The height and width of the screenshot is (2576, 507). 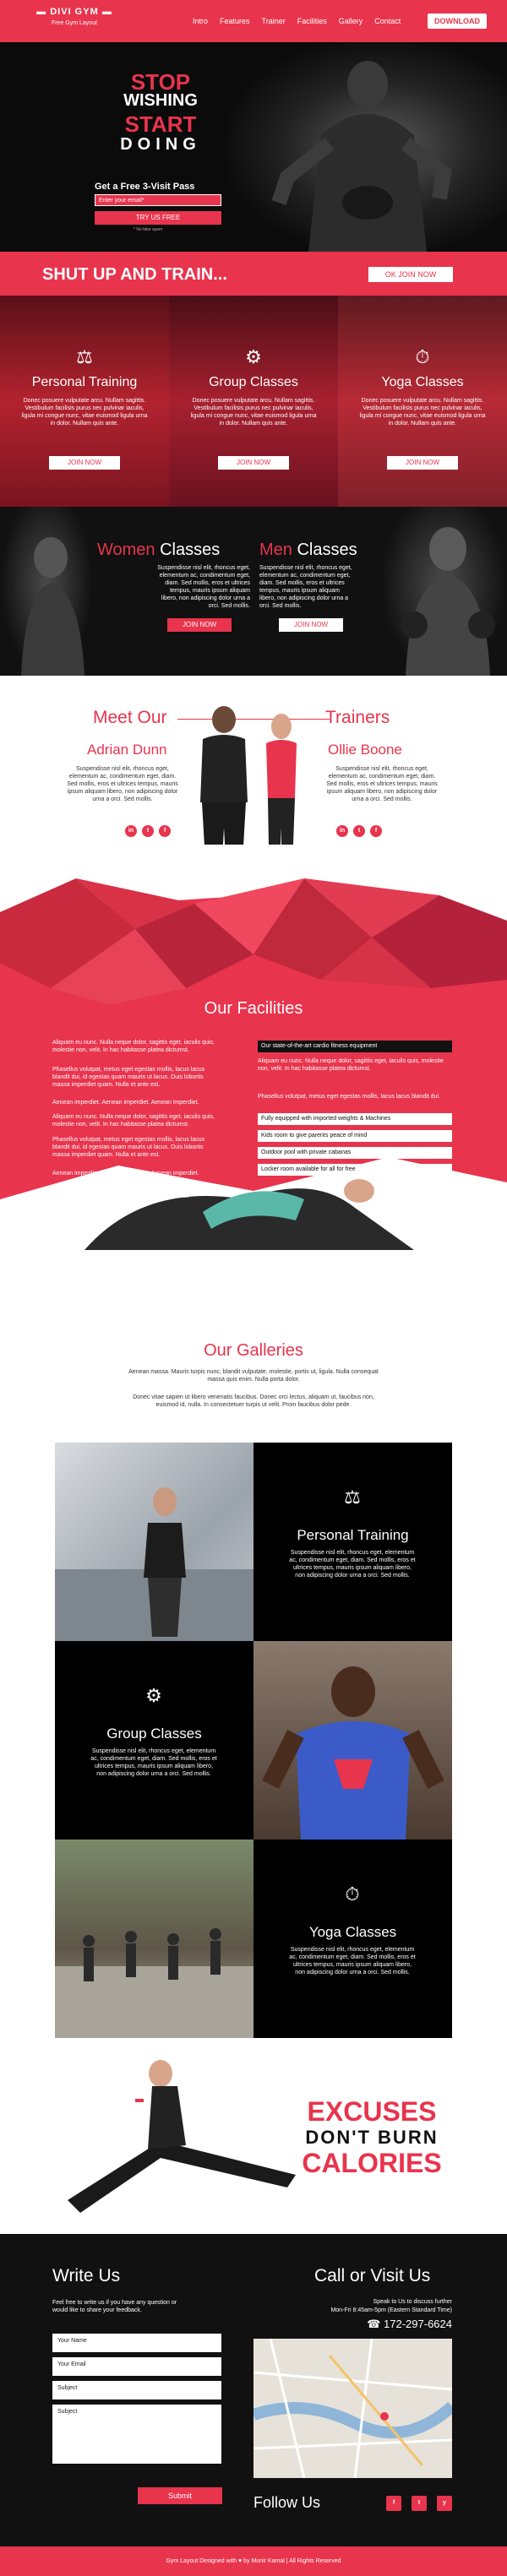 I want to click on gallery-tile-title: Yoga Classes, so click(x=352, y=1932).